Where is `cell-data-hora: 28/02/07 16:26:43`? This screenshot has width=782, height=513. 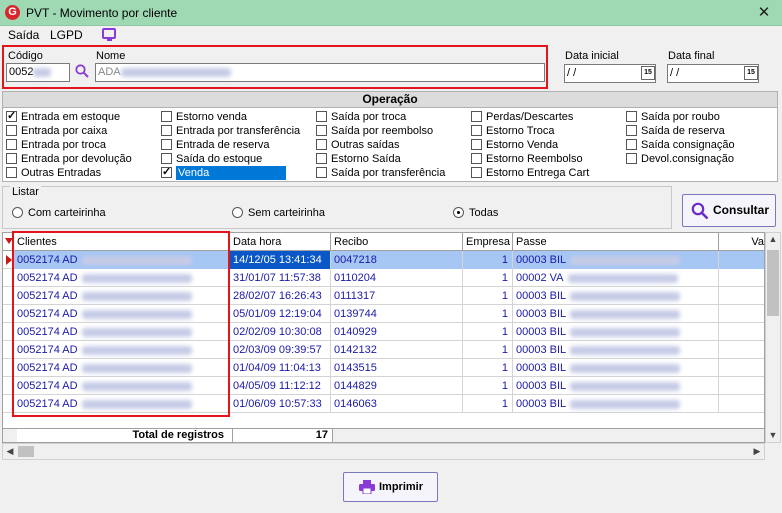
cell-data-hora: 28/02/07 16:26:43 is located at coordinates (280, 296).